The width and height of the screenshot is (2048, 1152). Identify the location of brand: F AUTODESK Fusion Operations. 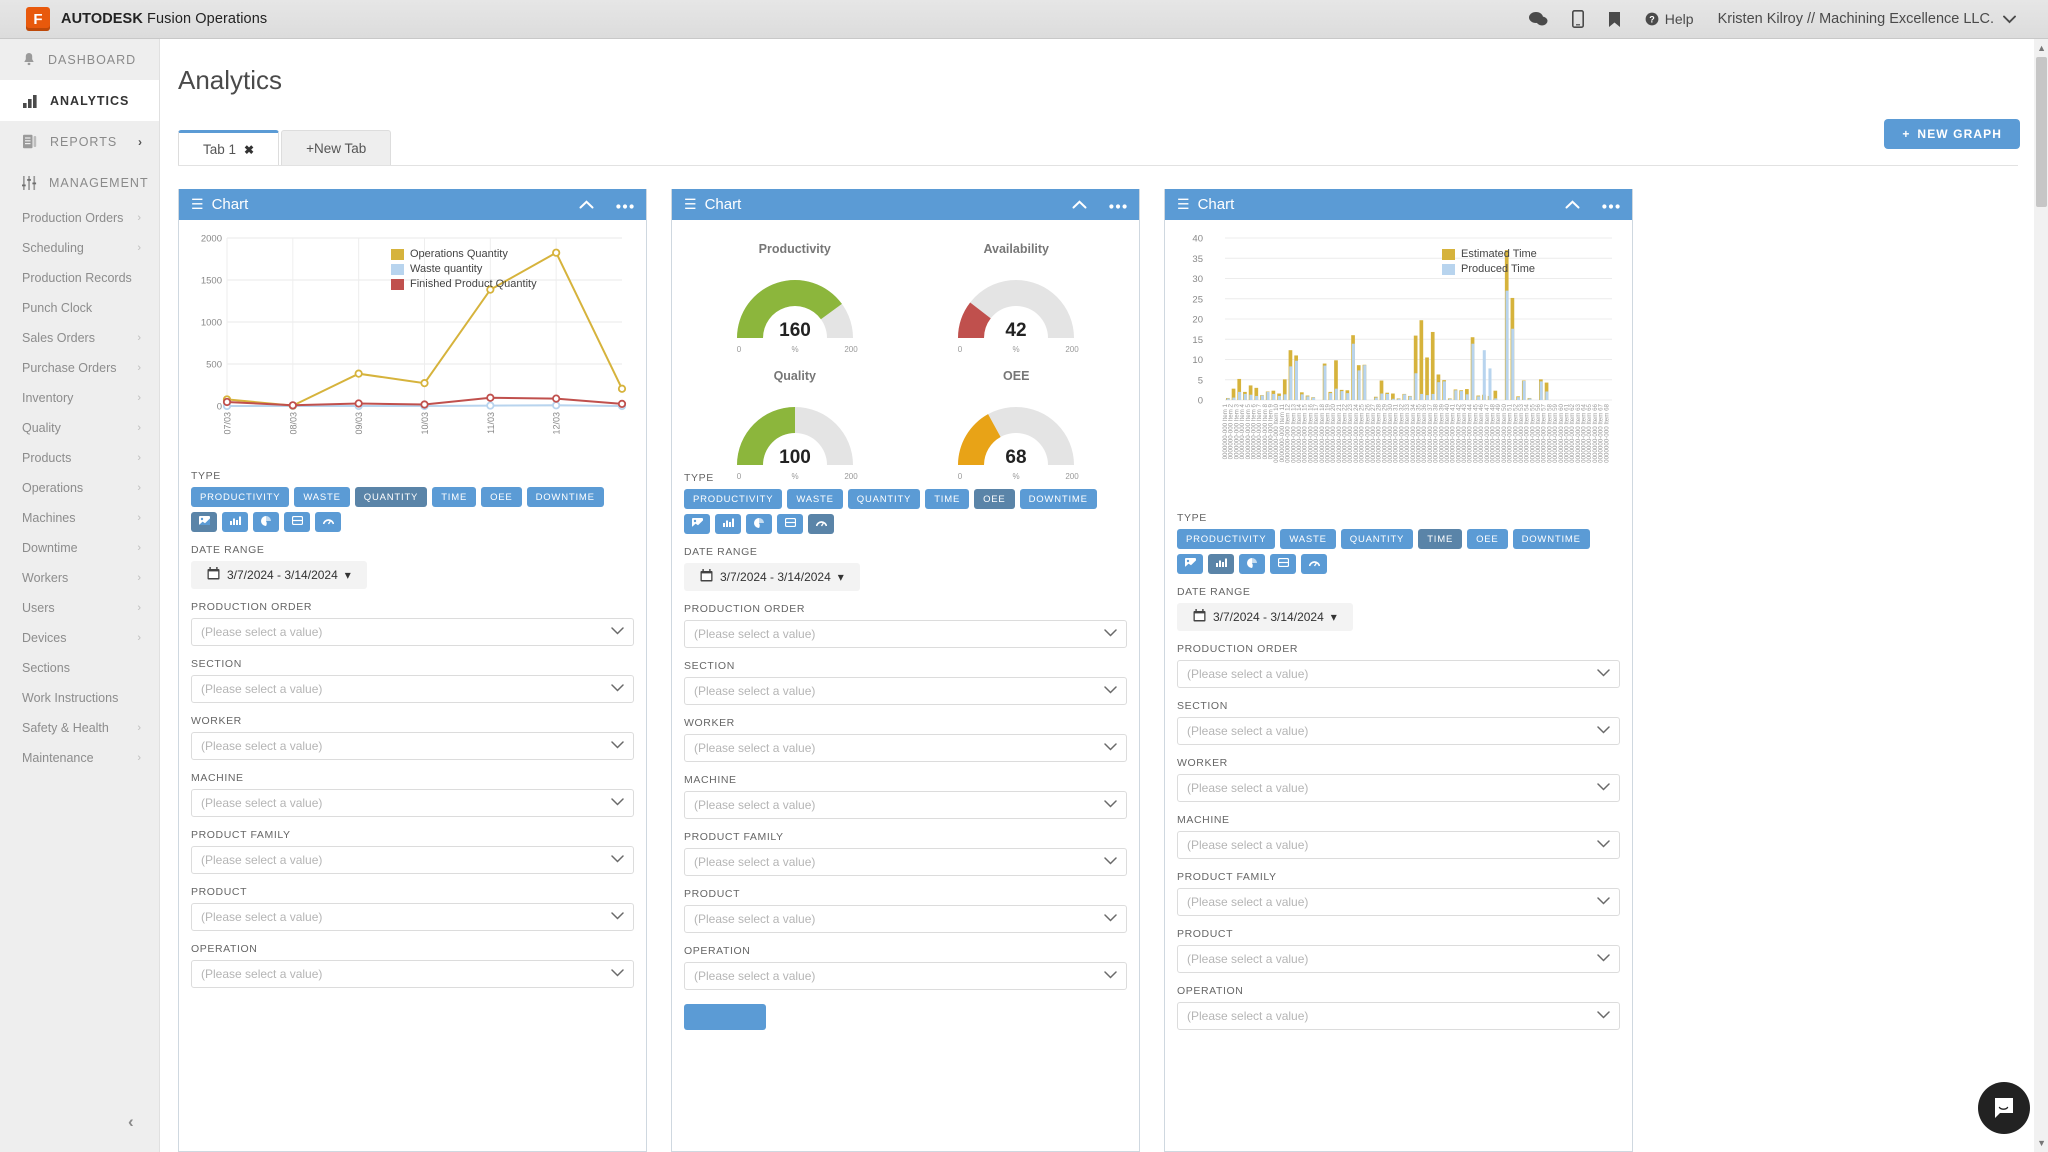
(146, 19).